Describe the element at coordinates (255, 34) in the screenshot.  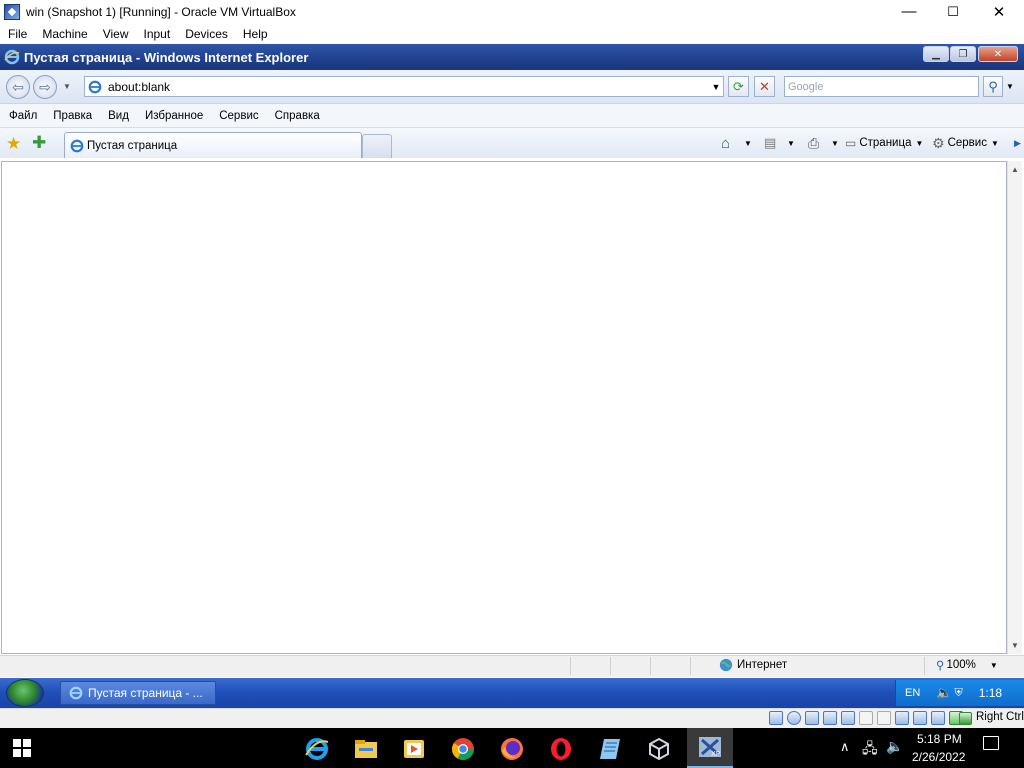
I see `vbox-menu-help: Help` at that location.